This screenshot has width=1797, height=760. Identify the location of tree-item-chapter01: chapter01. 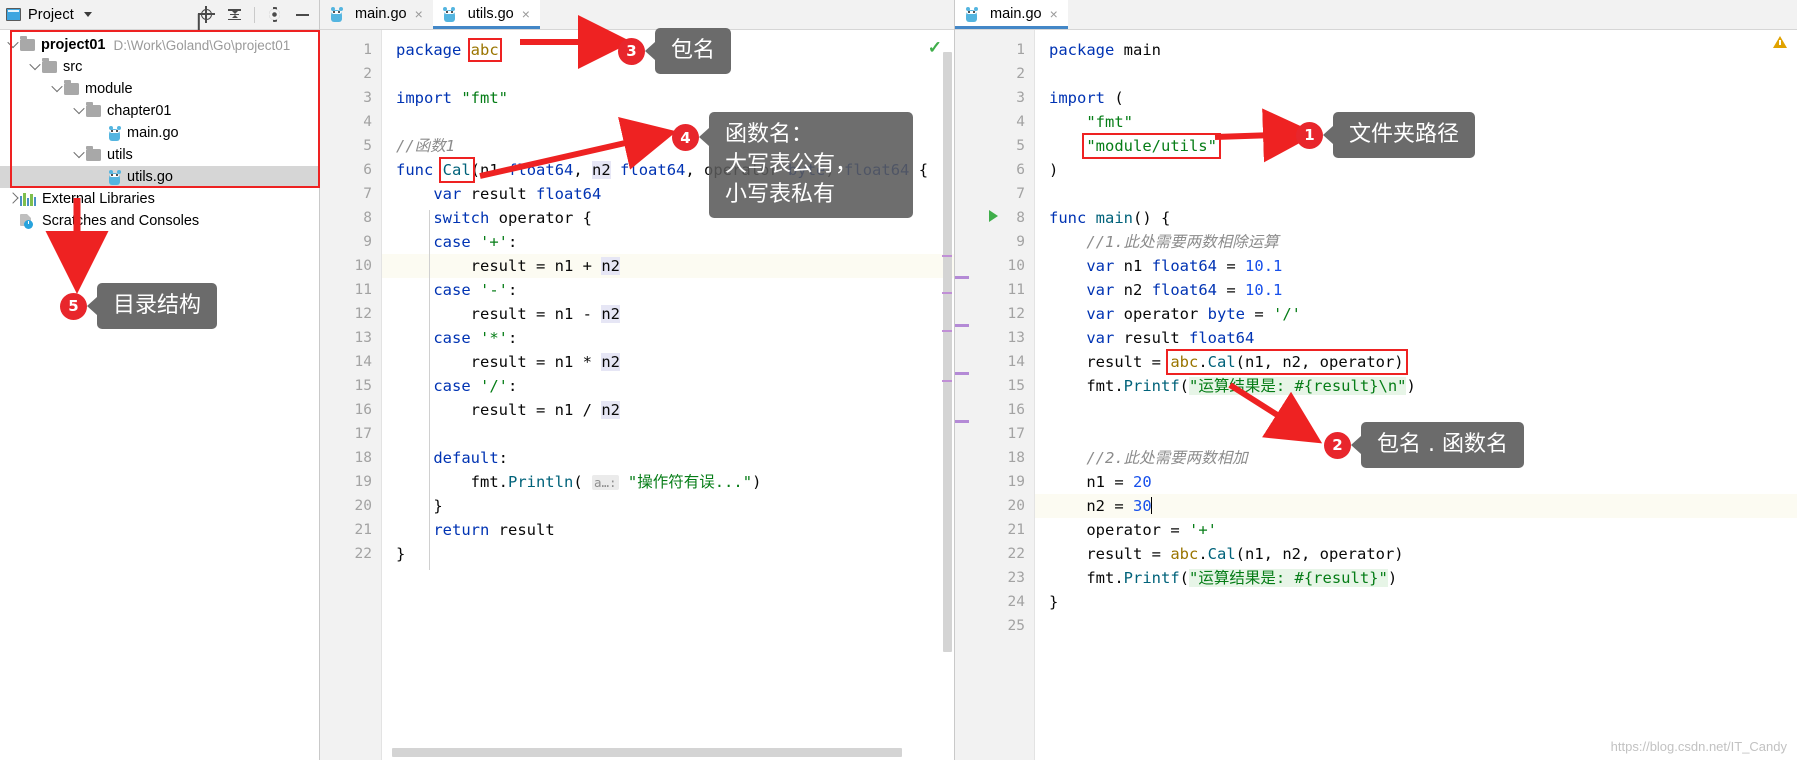
(159, 111).